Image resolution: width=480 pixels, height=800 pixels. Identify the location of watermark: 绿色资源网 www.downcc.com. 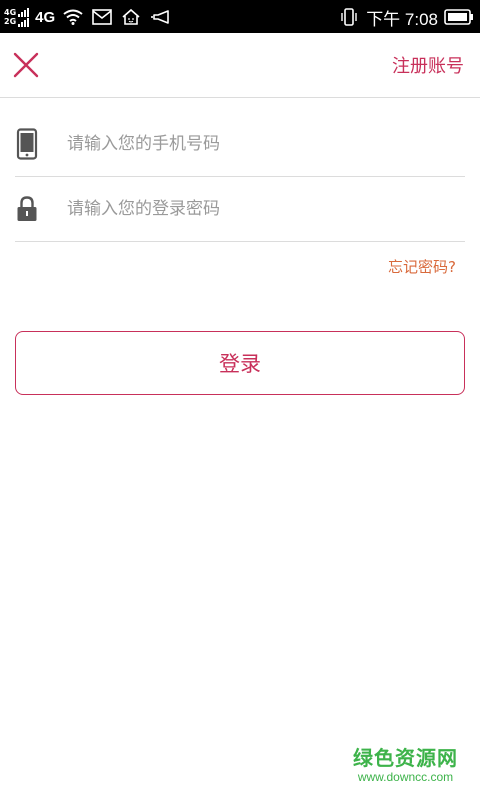
(405, 765).